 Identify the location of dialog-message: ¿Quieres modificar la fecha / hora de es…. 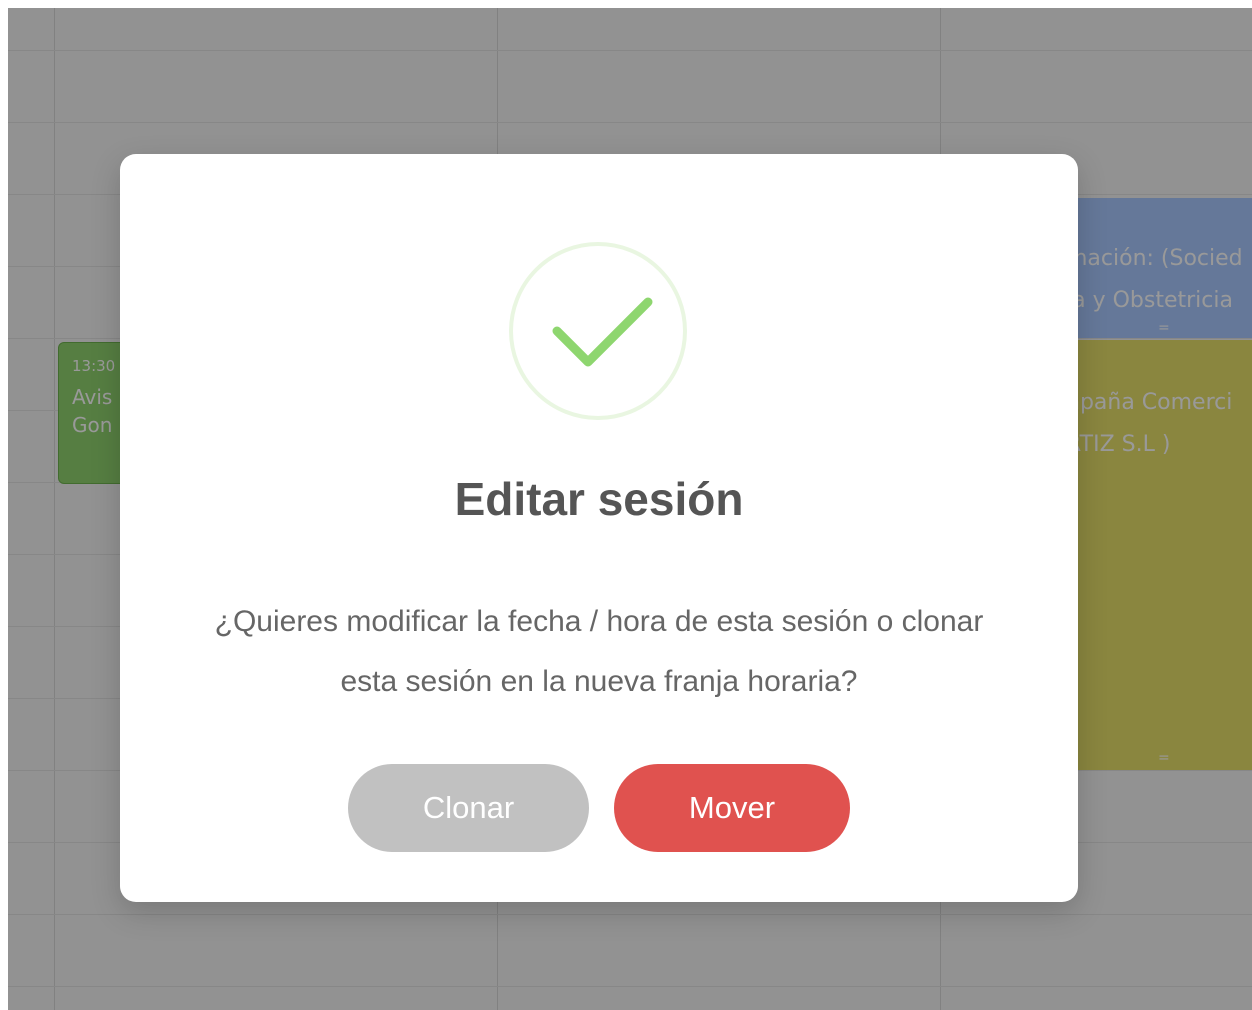
(599, 651).